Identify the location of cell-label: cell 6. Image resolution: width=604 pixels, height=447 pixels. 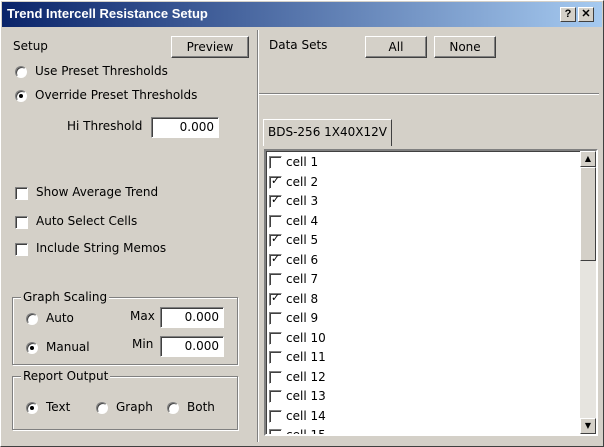
(302, 259).